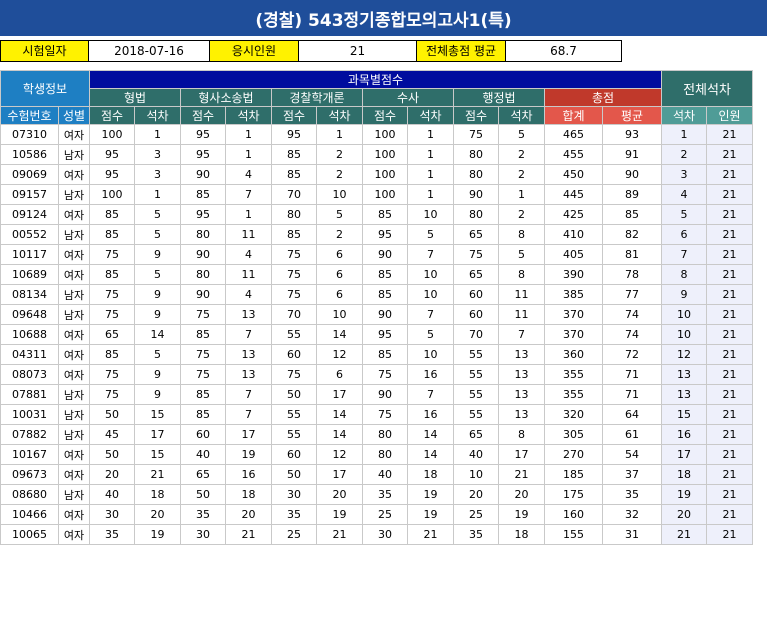 This screenshot has width=767, height=637. Describe the element at coordinates (632, 514) in the screenshot. I see `cell-average: 32` at that location.